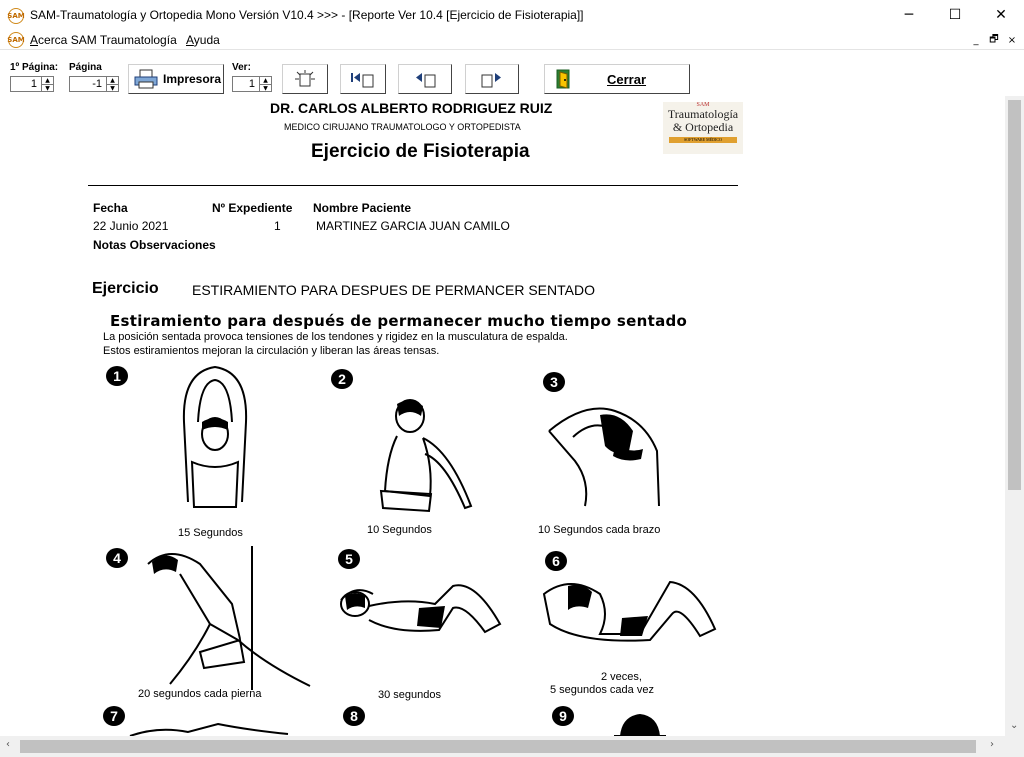 The width and height of the screenshot is (1024, 757). What do you see at coordinates (342, 379) in the screenshot?
I see `step-number-2: 2` at bounding box center [342, 379].